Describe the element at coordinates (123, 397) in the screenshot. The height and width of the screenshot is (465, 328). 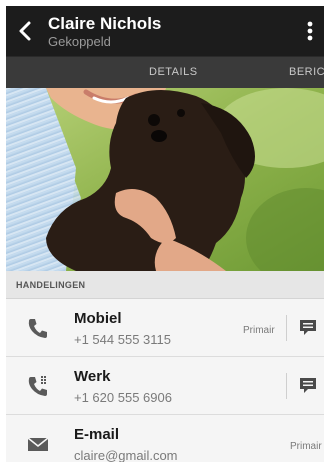
I see `phone-number: +1 620 555 6906` at that location.